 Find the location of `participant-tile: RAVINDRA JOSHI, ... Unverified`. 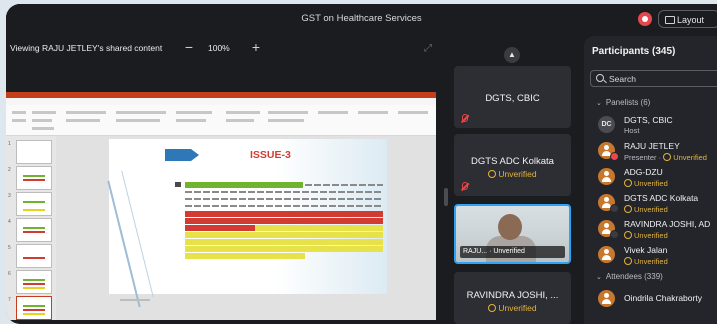

participant-tile: RAVINDRA JOSHI, ... Unverified is located at coordinates (512, 298).